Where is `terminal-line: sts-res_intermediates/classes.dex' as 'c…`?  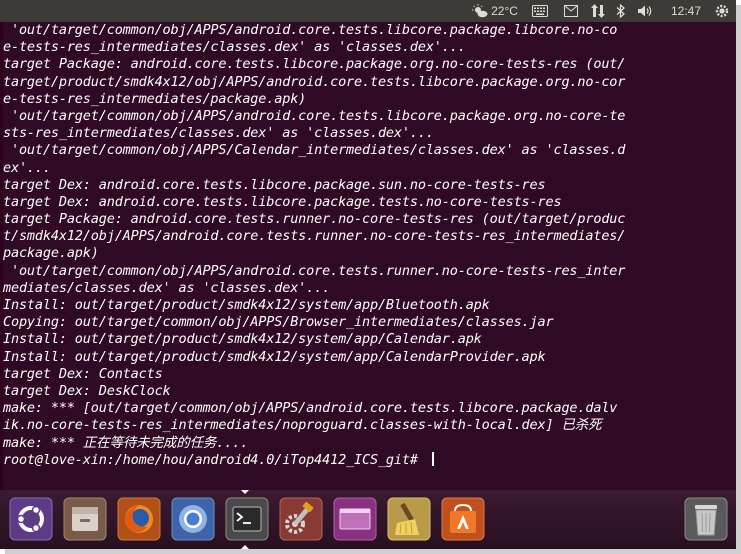
terminal-line: sts-res_intermediates/classes.dex' as 'c… is located at coordinates (218, 133).